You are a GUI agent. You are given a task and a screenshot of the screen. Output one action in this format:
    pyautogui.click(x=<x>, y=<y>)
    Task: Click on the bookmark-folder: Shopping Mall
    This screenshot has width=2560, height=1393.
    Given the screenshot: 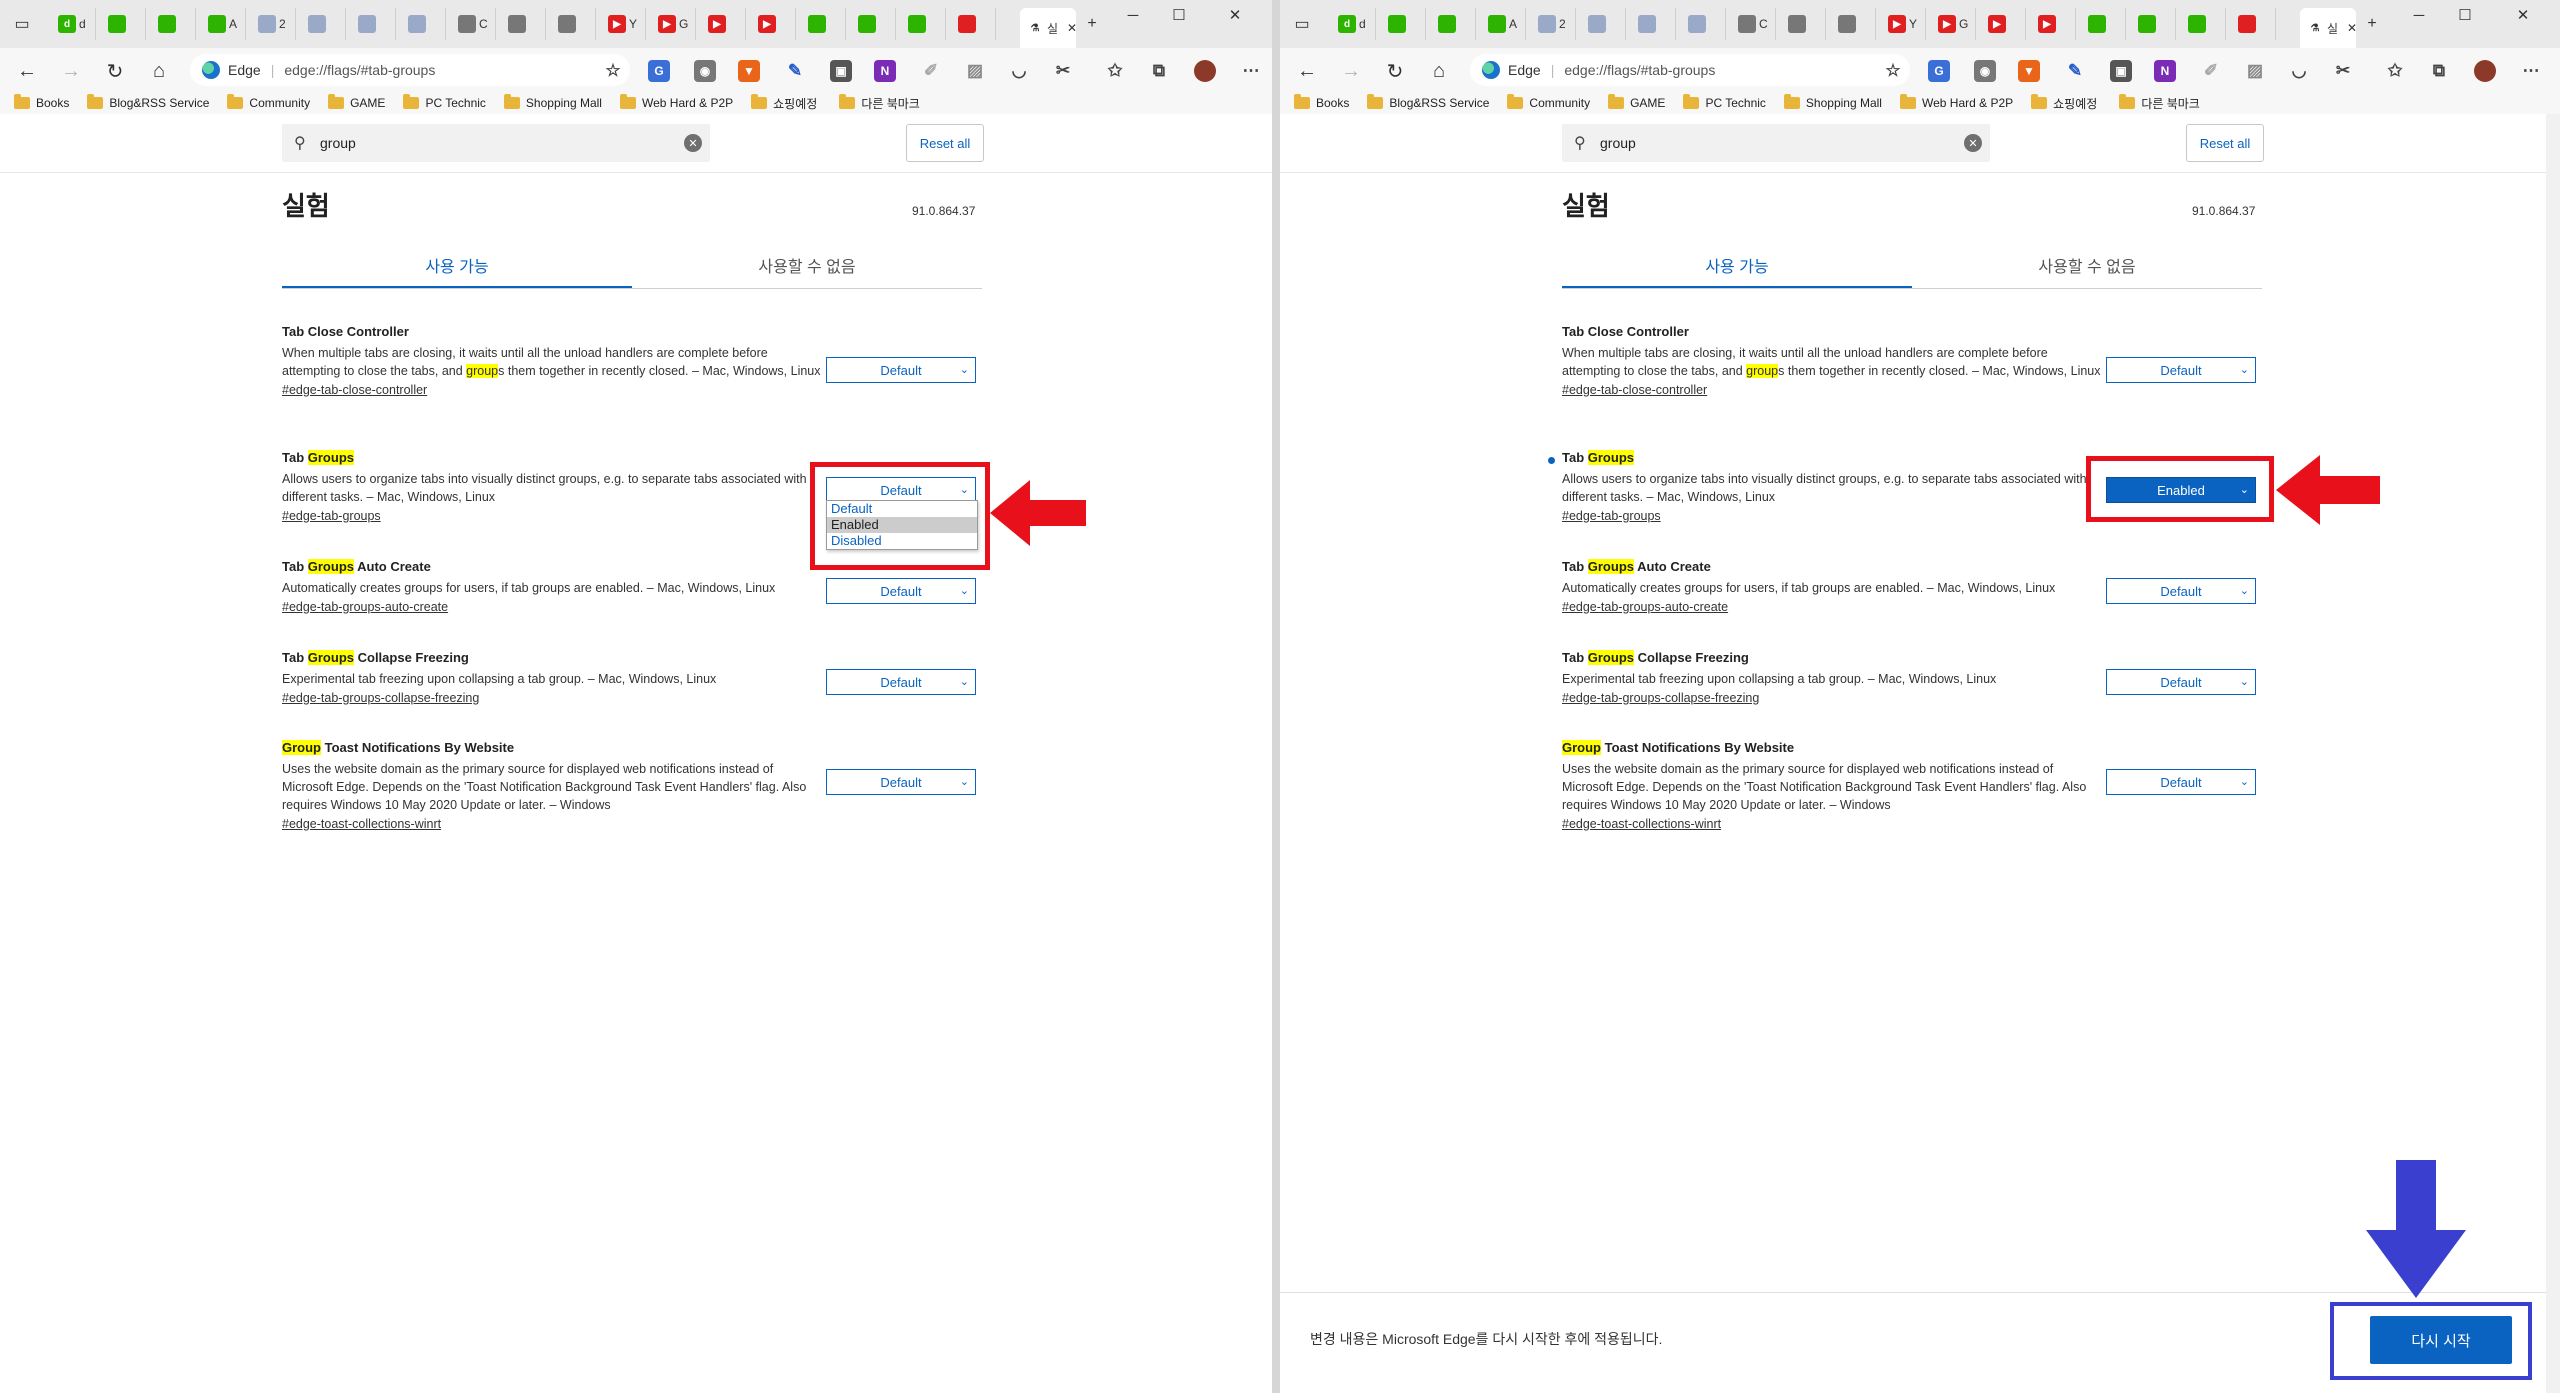 What is the action you would take?
    pyautogui.click(x=1832, y=102)
    